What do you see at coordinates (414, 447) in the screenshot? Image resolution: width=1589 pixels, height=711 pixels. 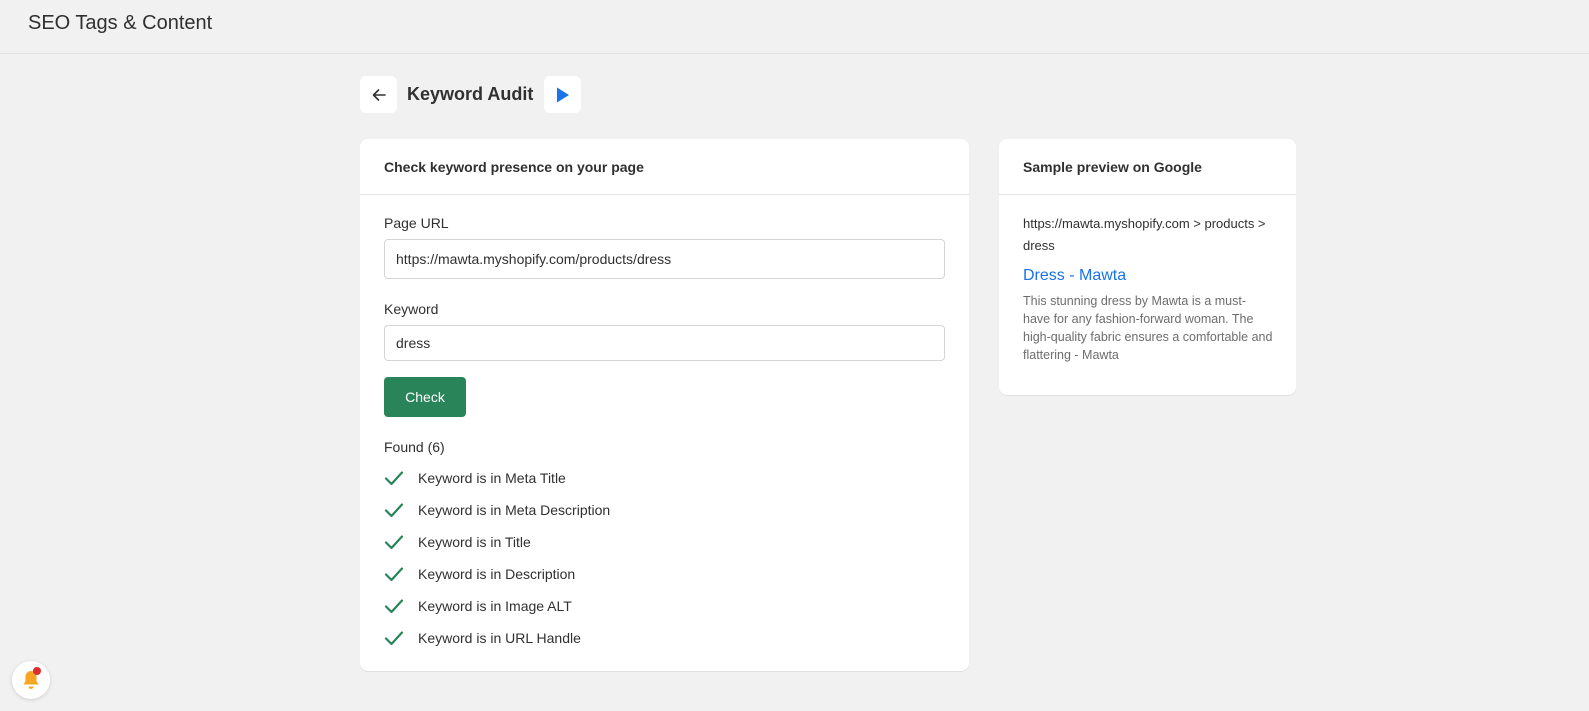 I see `found-count: Found (6)` at bounding box center [414, 447].